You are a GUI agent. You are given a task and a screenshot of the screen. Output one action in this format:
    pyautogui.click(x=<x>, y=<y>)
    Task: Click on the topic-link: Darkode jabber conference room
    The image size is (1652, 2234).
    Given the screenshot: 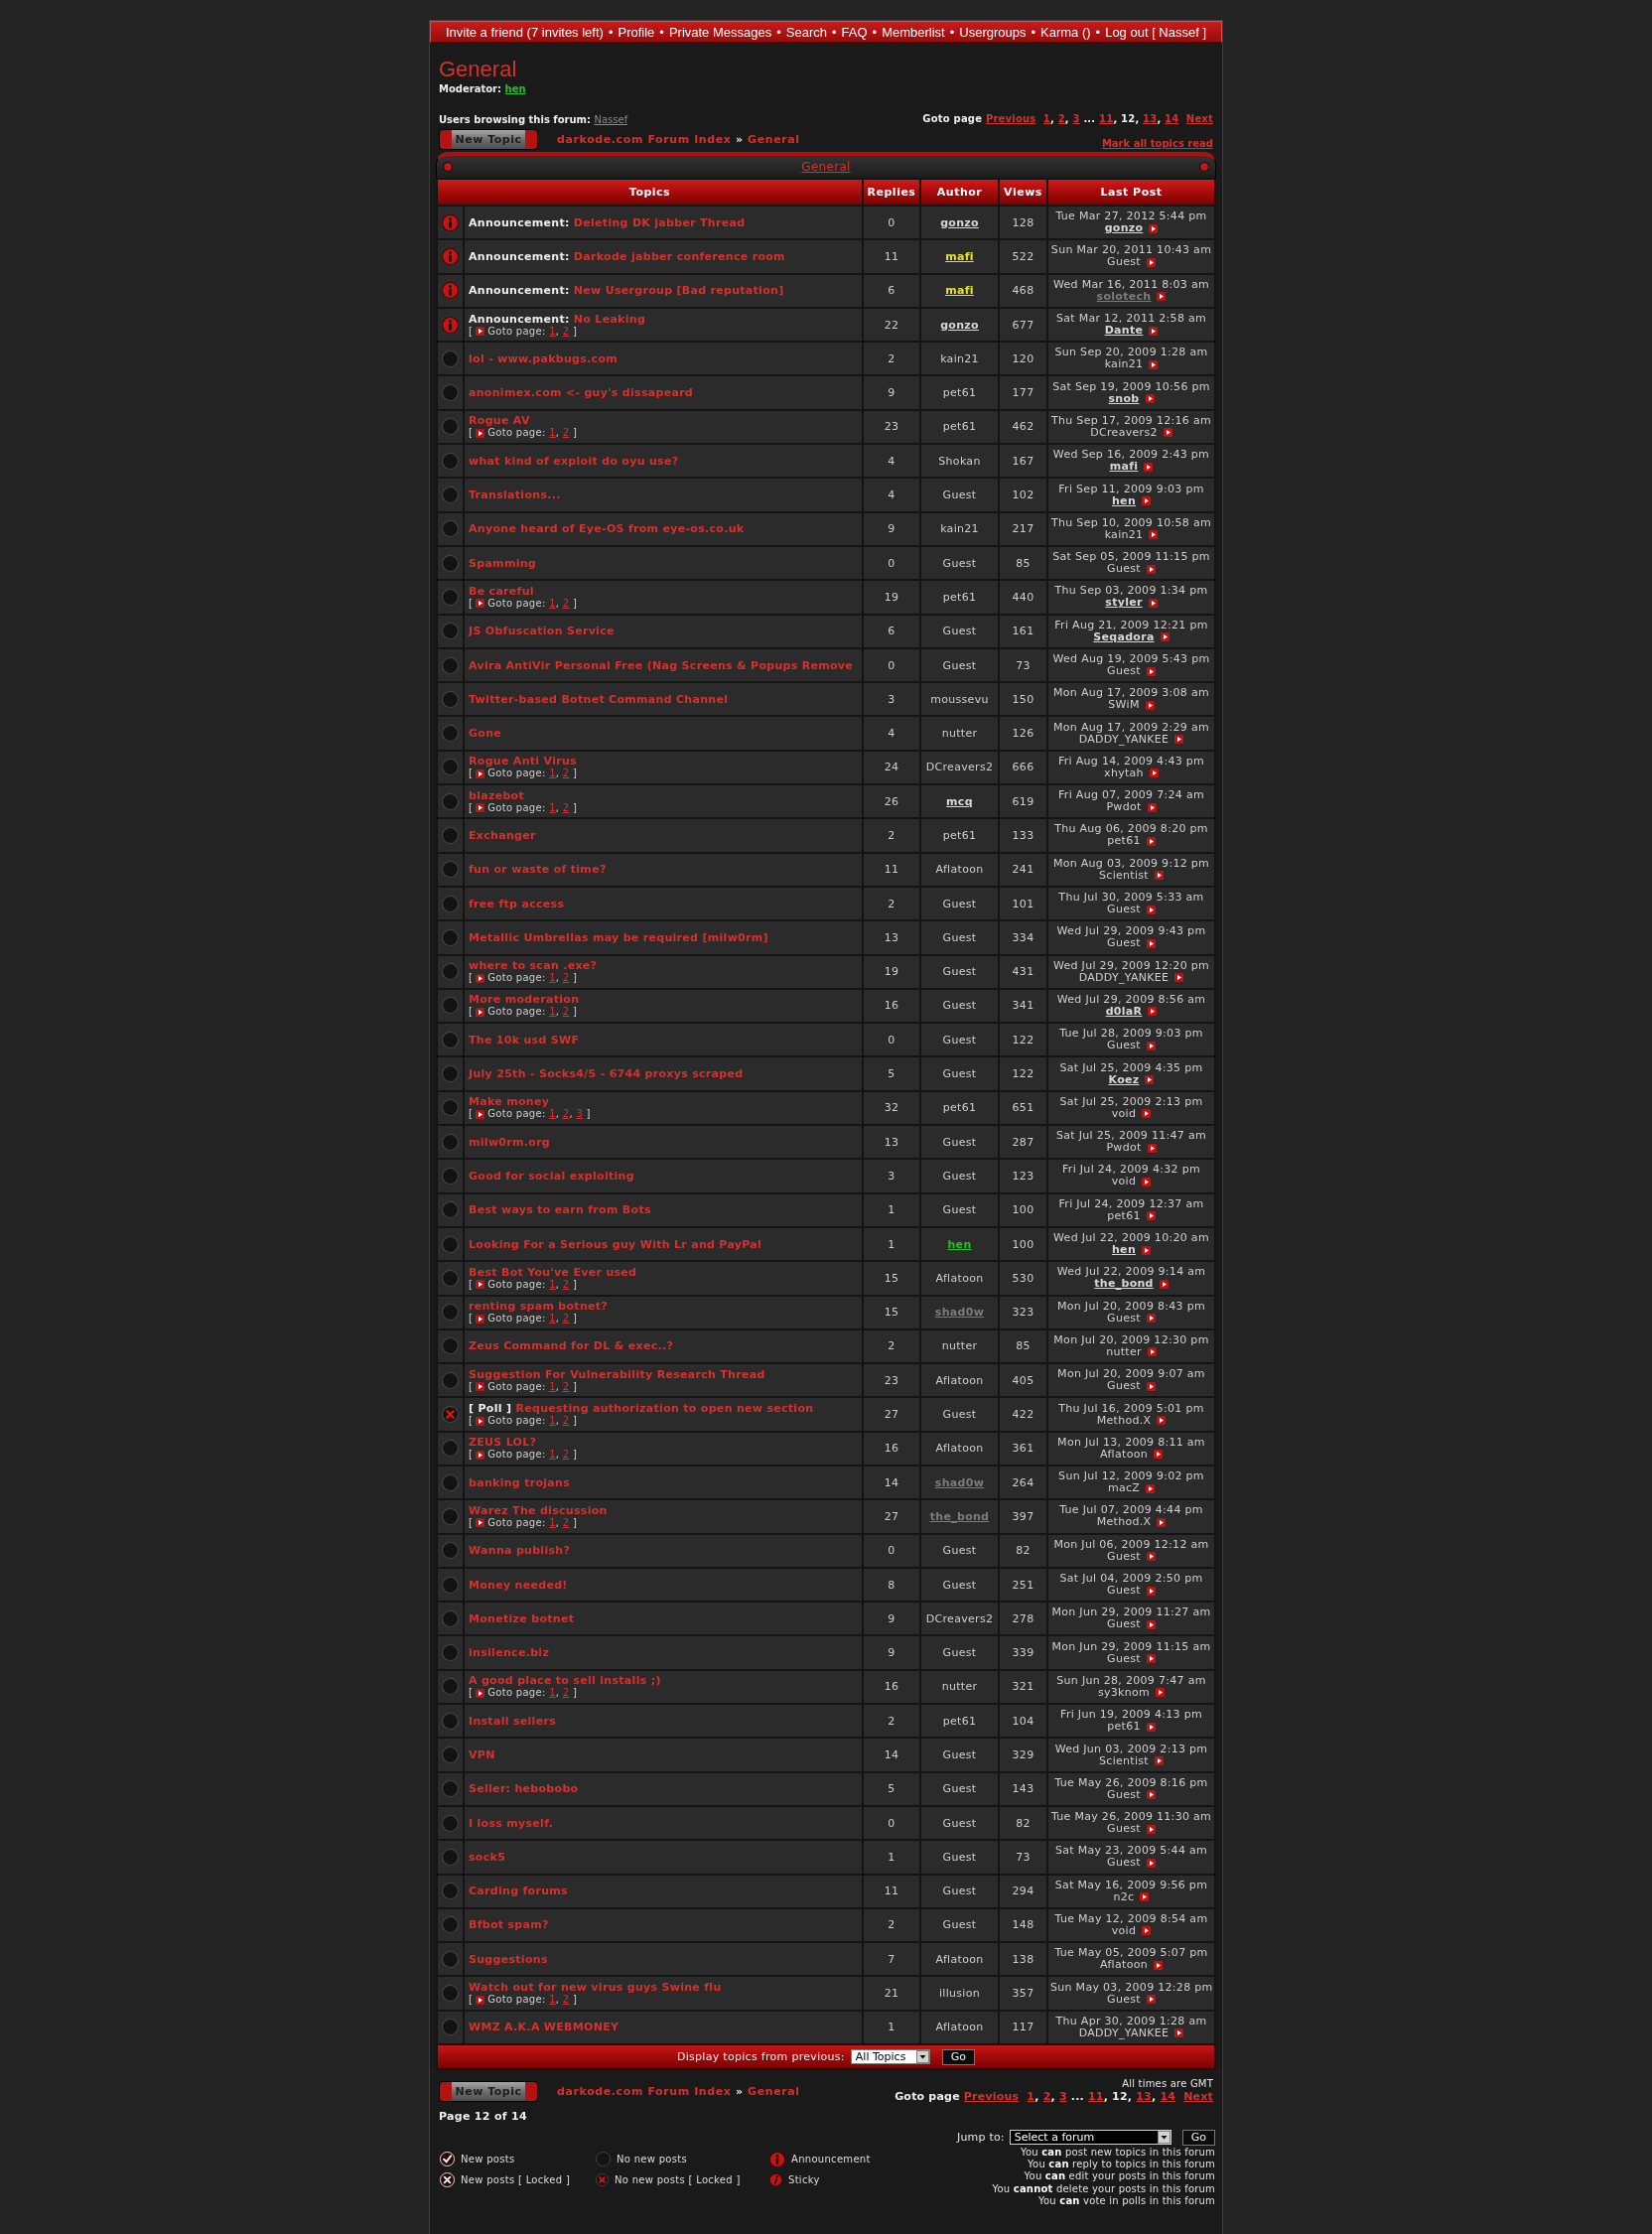 What is the action you would take?
    pyautogui.click(x=679, y=256)
    